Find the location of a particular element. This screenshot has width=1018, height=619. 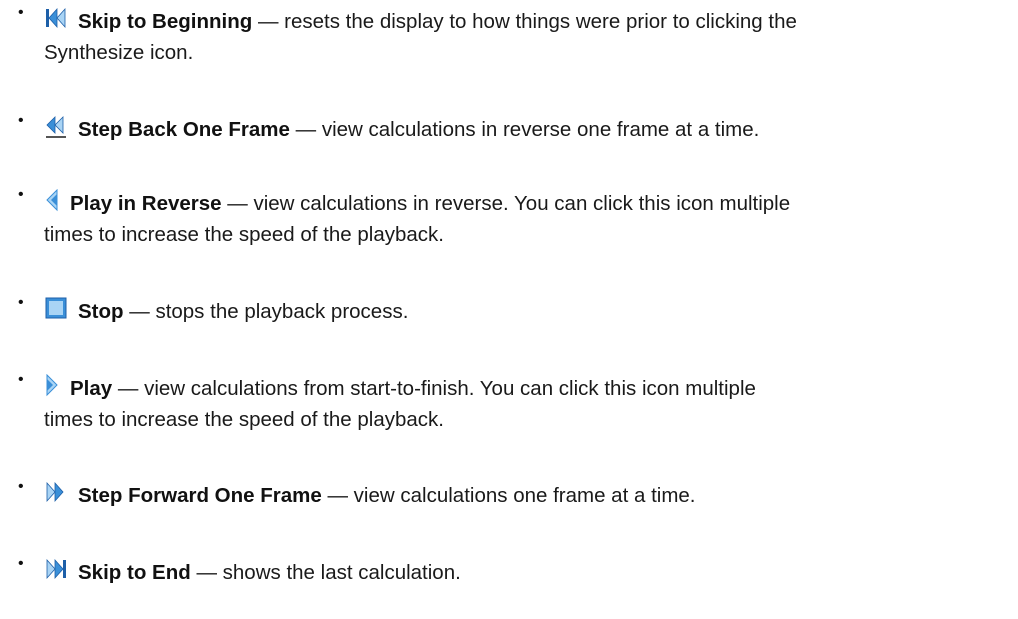

item-label: Stop is located at coordinates (101, 311).